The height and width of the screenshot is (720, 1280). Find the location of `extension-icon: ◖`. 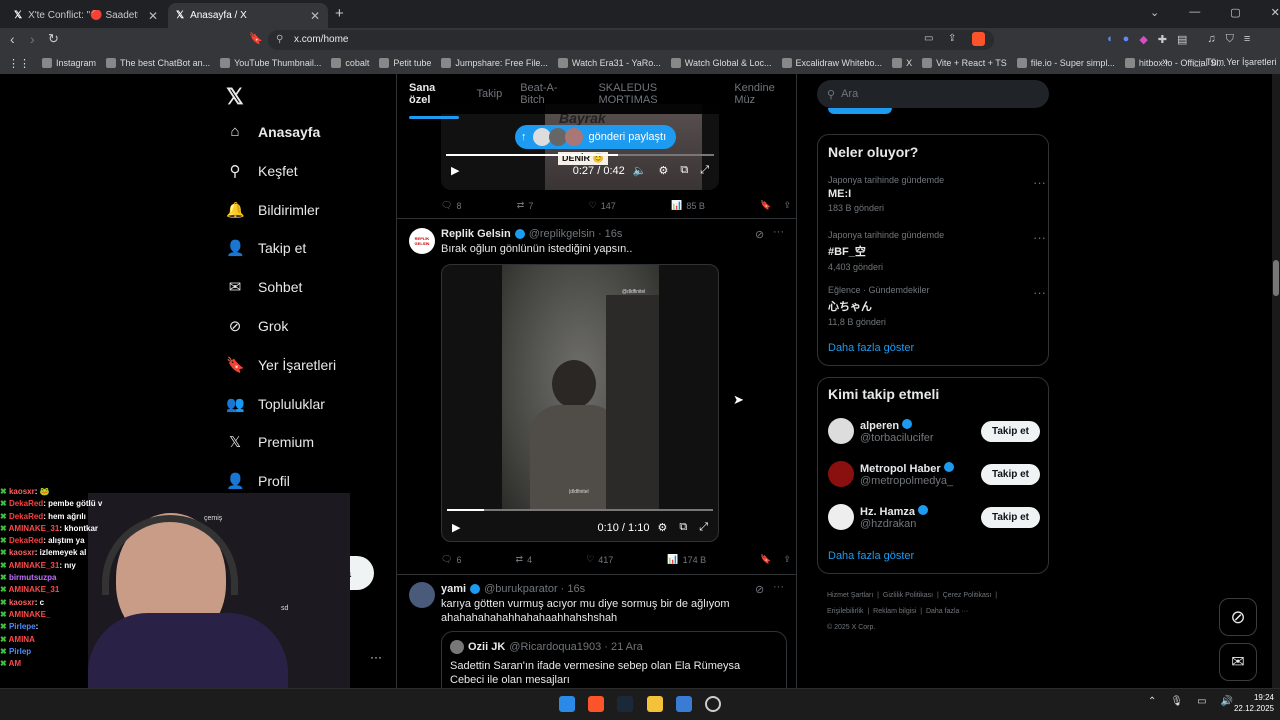

extension-icon: ◖ is located at coordinates (1109, 39).